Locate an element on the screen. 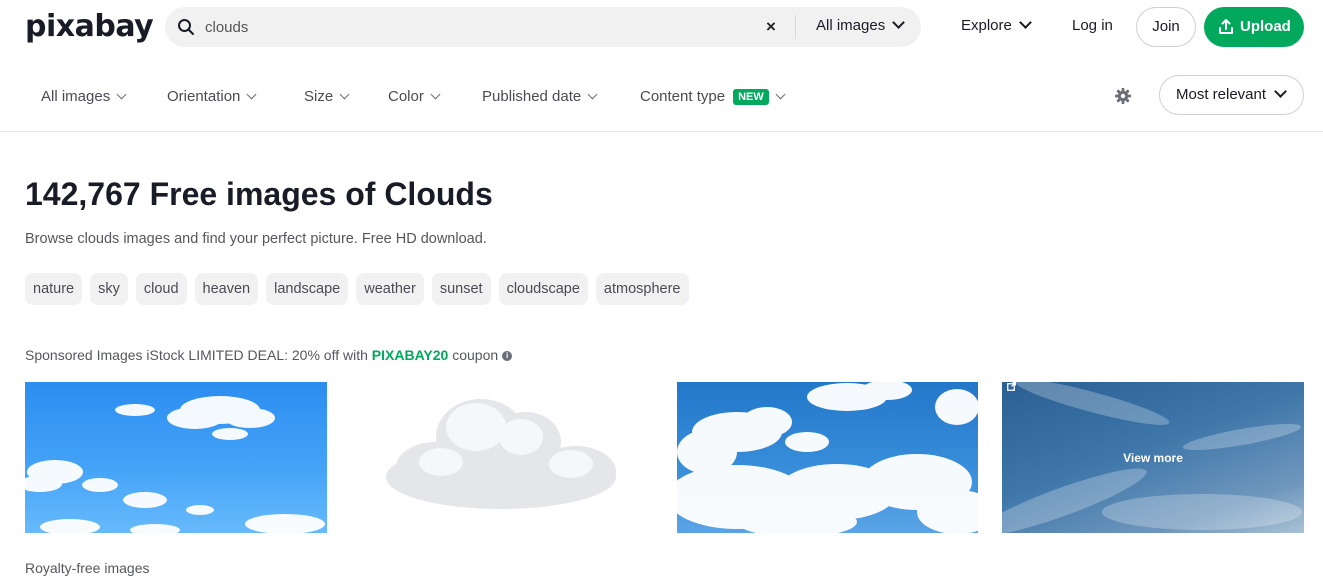 The image size is (1323, 582). filter-size: Size is located at coordinates (327, 96).